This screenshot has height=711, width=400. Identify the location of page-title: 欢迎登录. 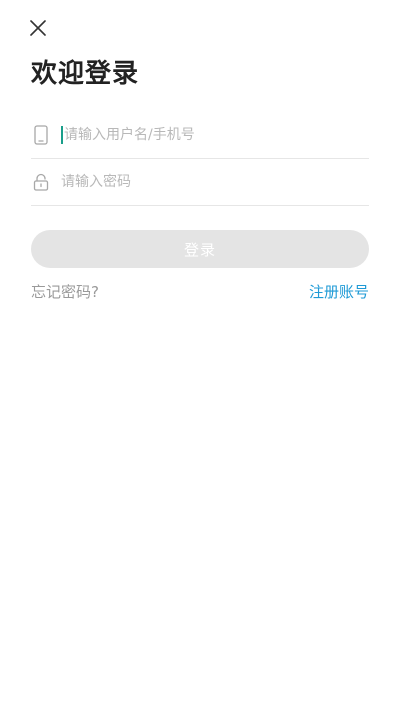
(85, 74).